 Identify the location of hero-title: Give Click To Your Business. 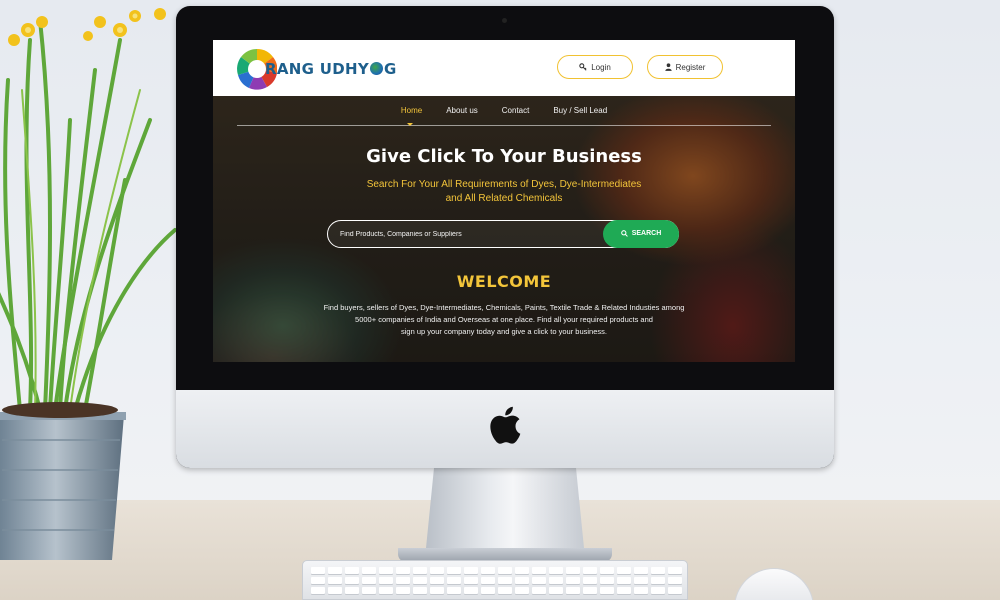
(504, 156).